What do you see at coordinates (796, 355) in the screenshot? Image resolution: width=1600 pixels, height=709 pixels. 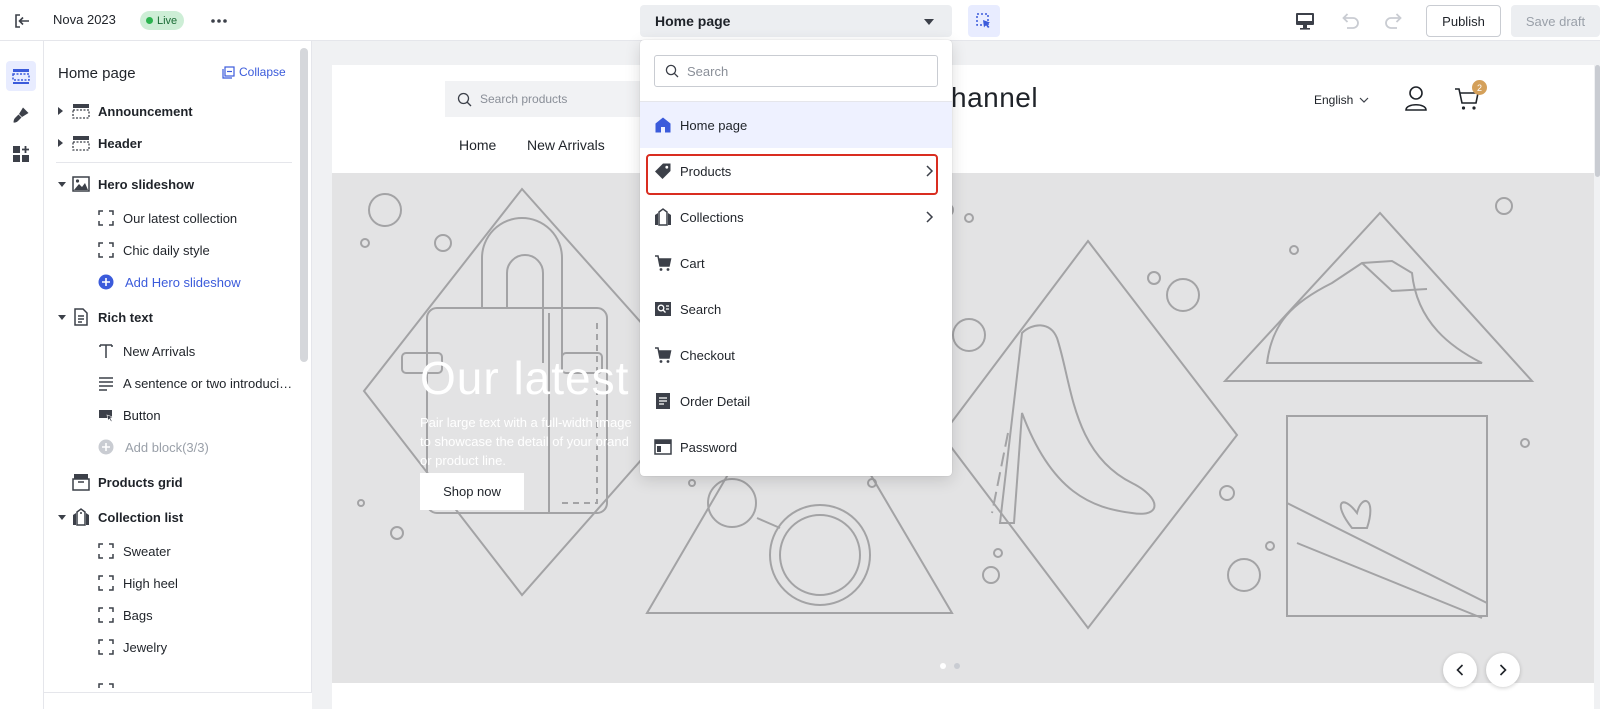 I see `menu-item-checkout: Checkout` at bounding box center [796, 355].